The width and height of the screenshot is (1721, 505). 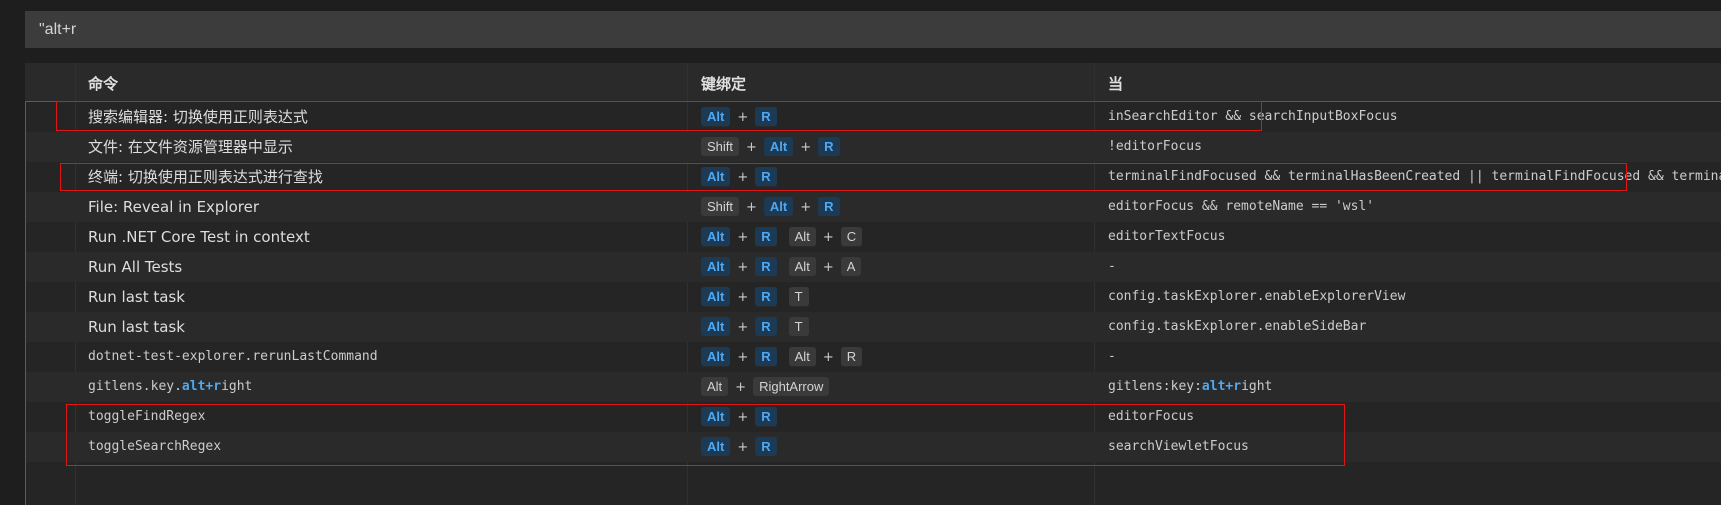 I want to click on column-header-when: 当, so click(x=1115, y=83).